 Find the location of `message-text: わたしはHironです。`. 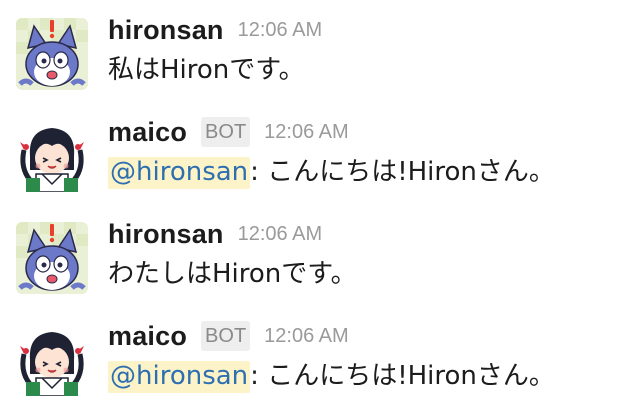

message-text: わたしはHironです。 is located at coordinates (232, 274).